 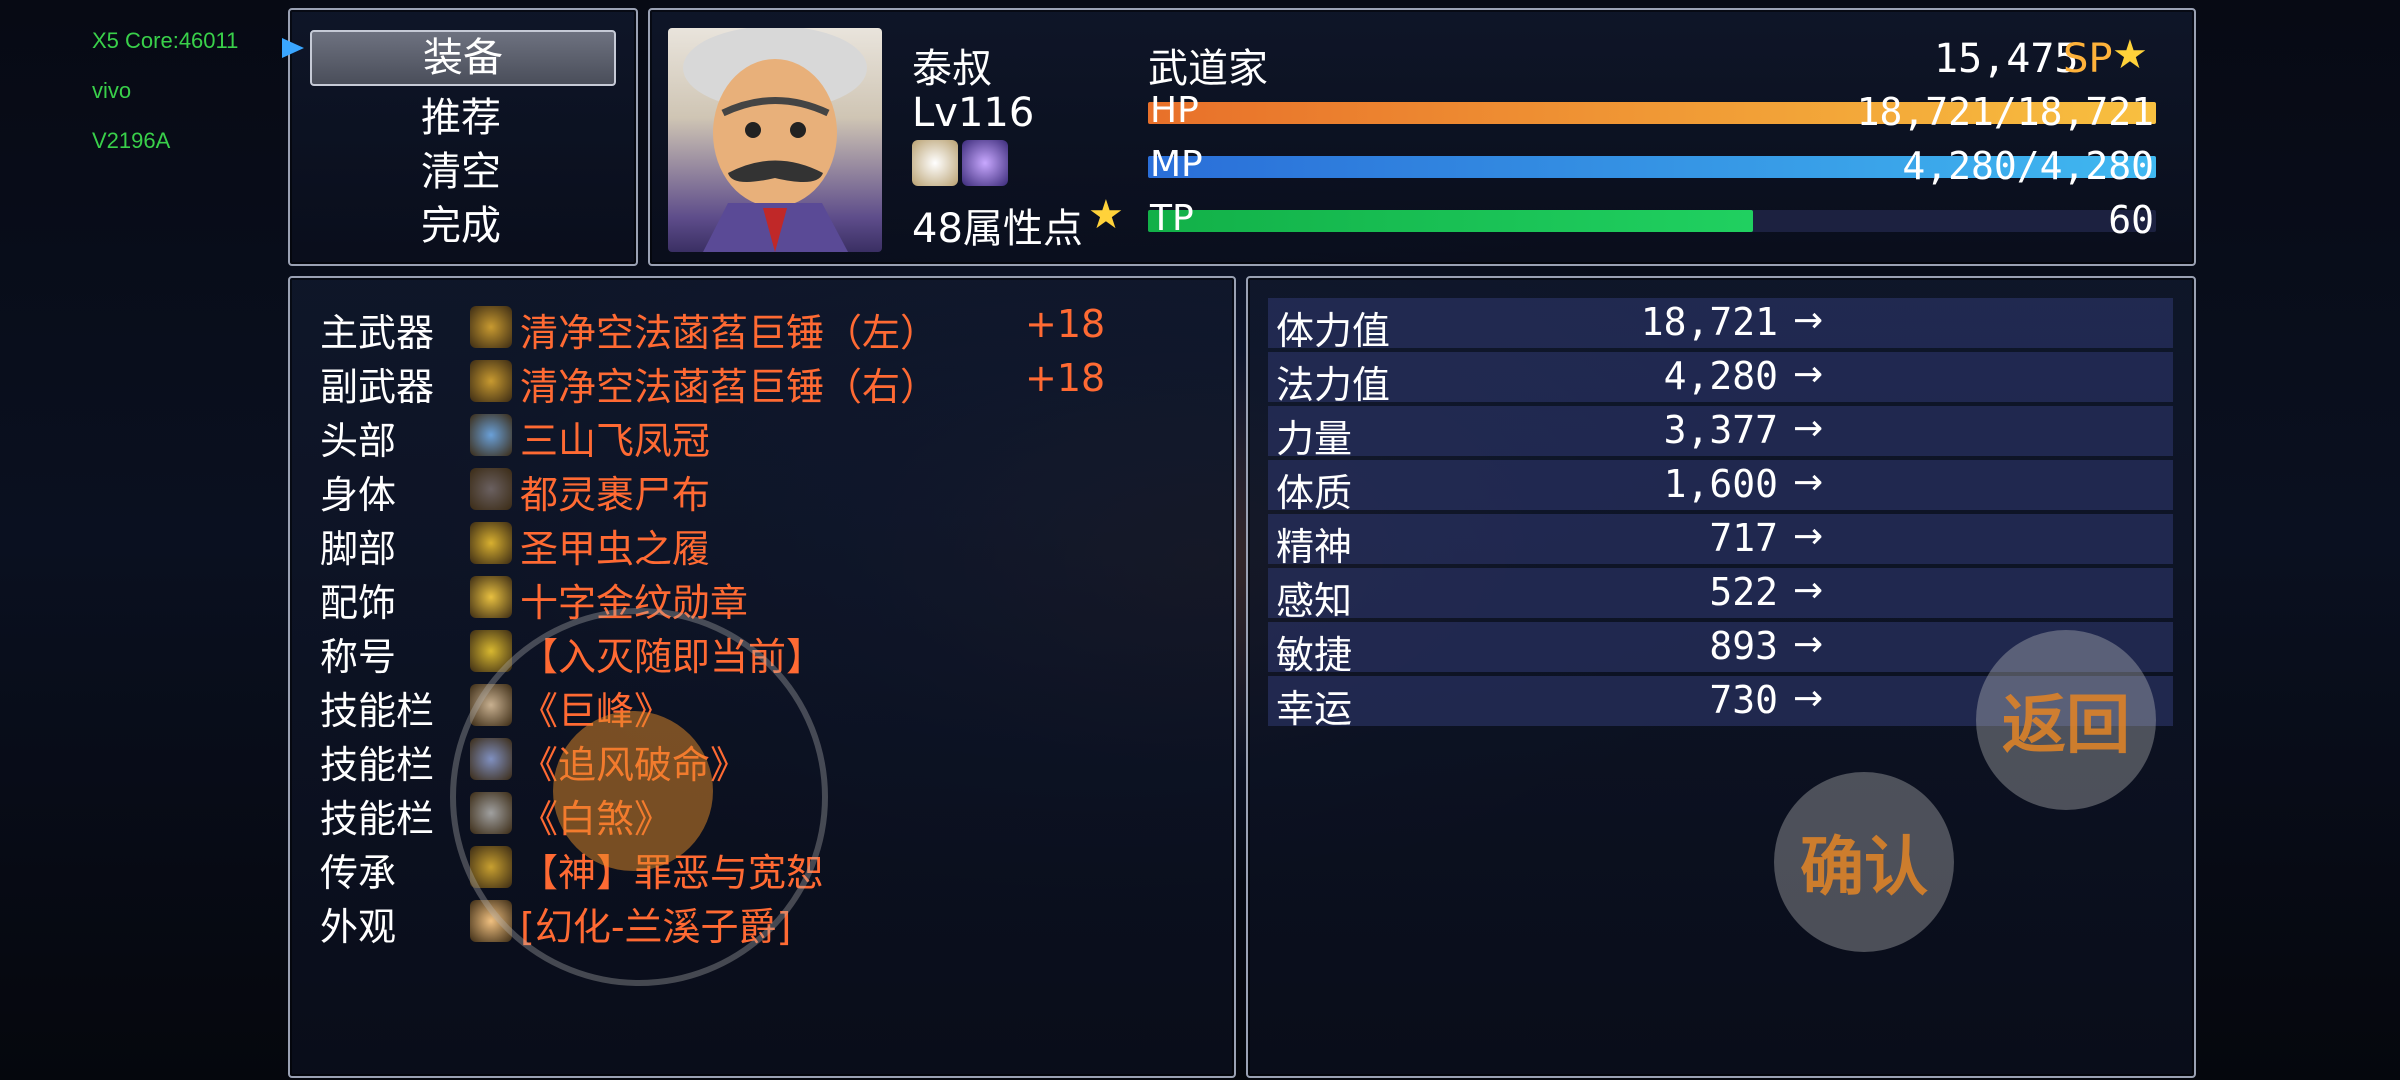 I want to click on stat-label: 精神, so click(x=1314, y=547).